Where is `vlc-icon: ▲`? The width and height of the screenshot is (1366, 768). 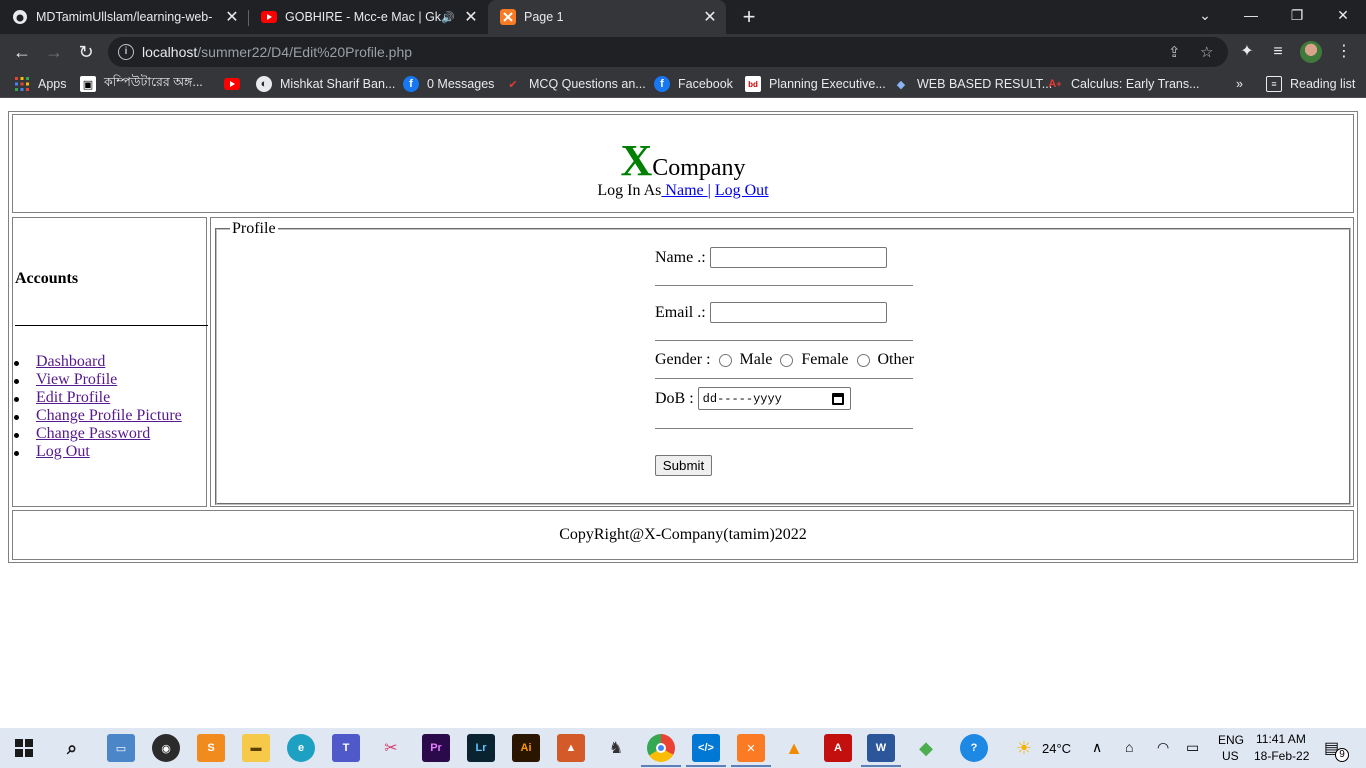 vlc-icon: ▲ is located at coordinates (794, 748).